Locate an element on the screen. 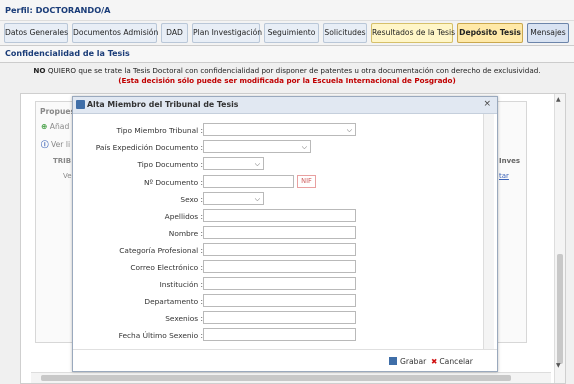 The width and height of the screenshot is (574, 384). confidencialidad-title: Confidencialidad de la Tesis is located at coordinates (67, 53).